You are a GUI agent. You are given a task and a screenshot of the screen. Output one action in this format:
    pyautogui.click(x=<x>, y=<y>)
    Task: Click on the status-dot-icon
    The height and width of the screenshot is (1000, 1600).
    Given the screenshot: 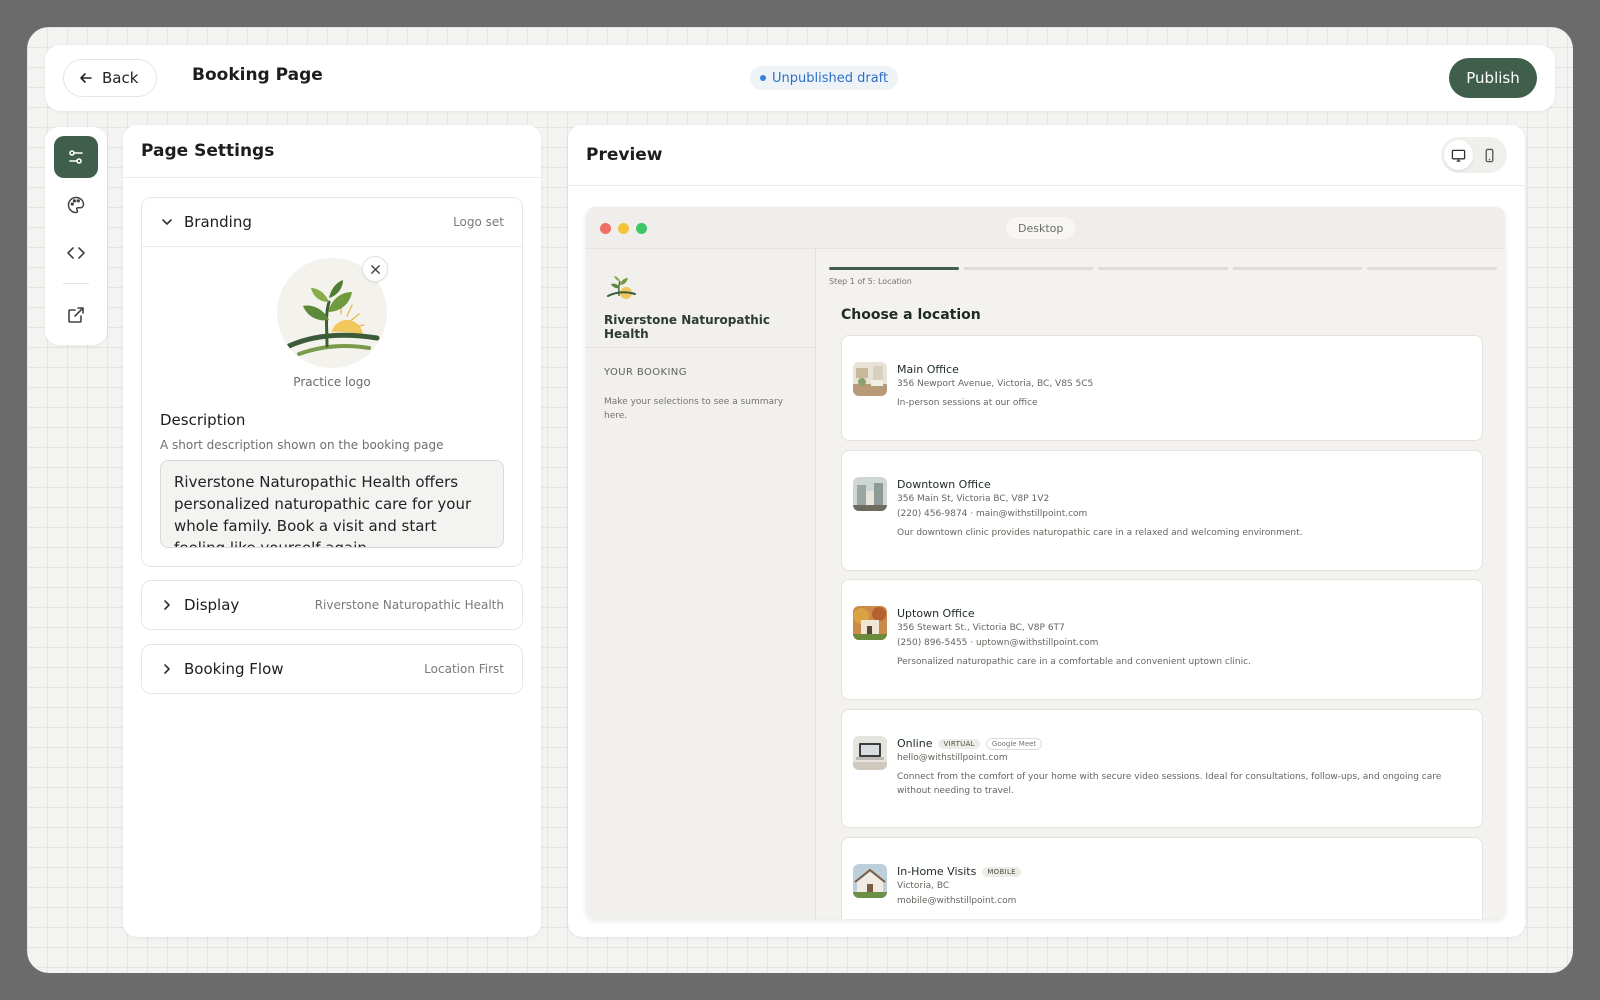 What is the action you would take?
    pyautogui.click(x=763, y=78)
    